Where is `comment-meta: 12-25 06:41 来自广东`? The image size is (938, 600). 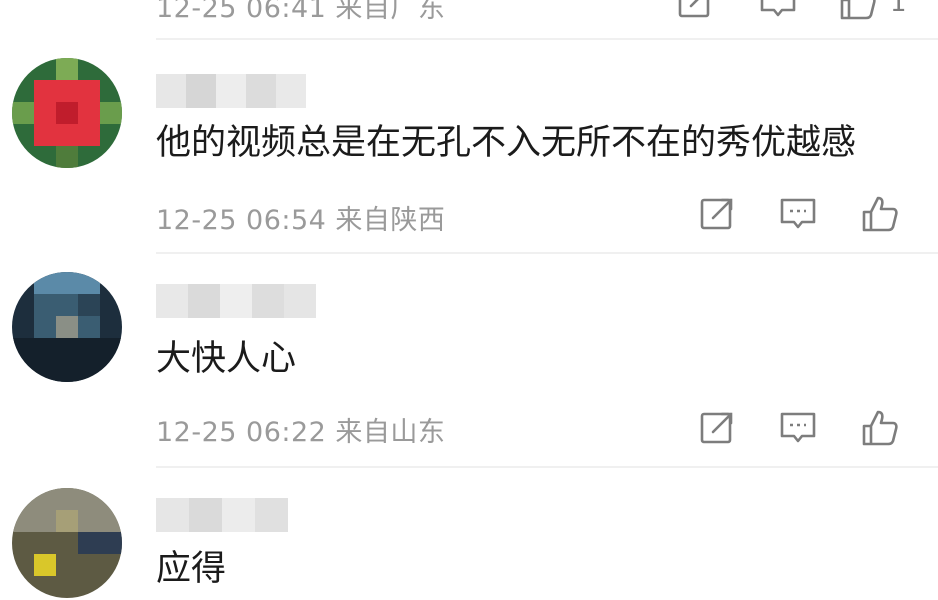 comment-meta: 12-25 06:41 来自广东 is located at coordinates (301, 12).